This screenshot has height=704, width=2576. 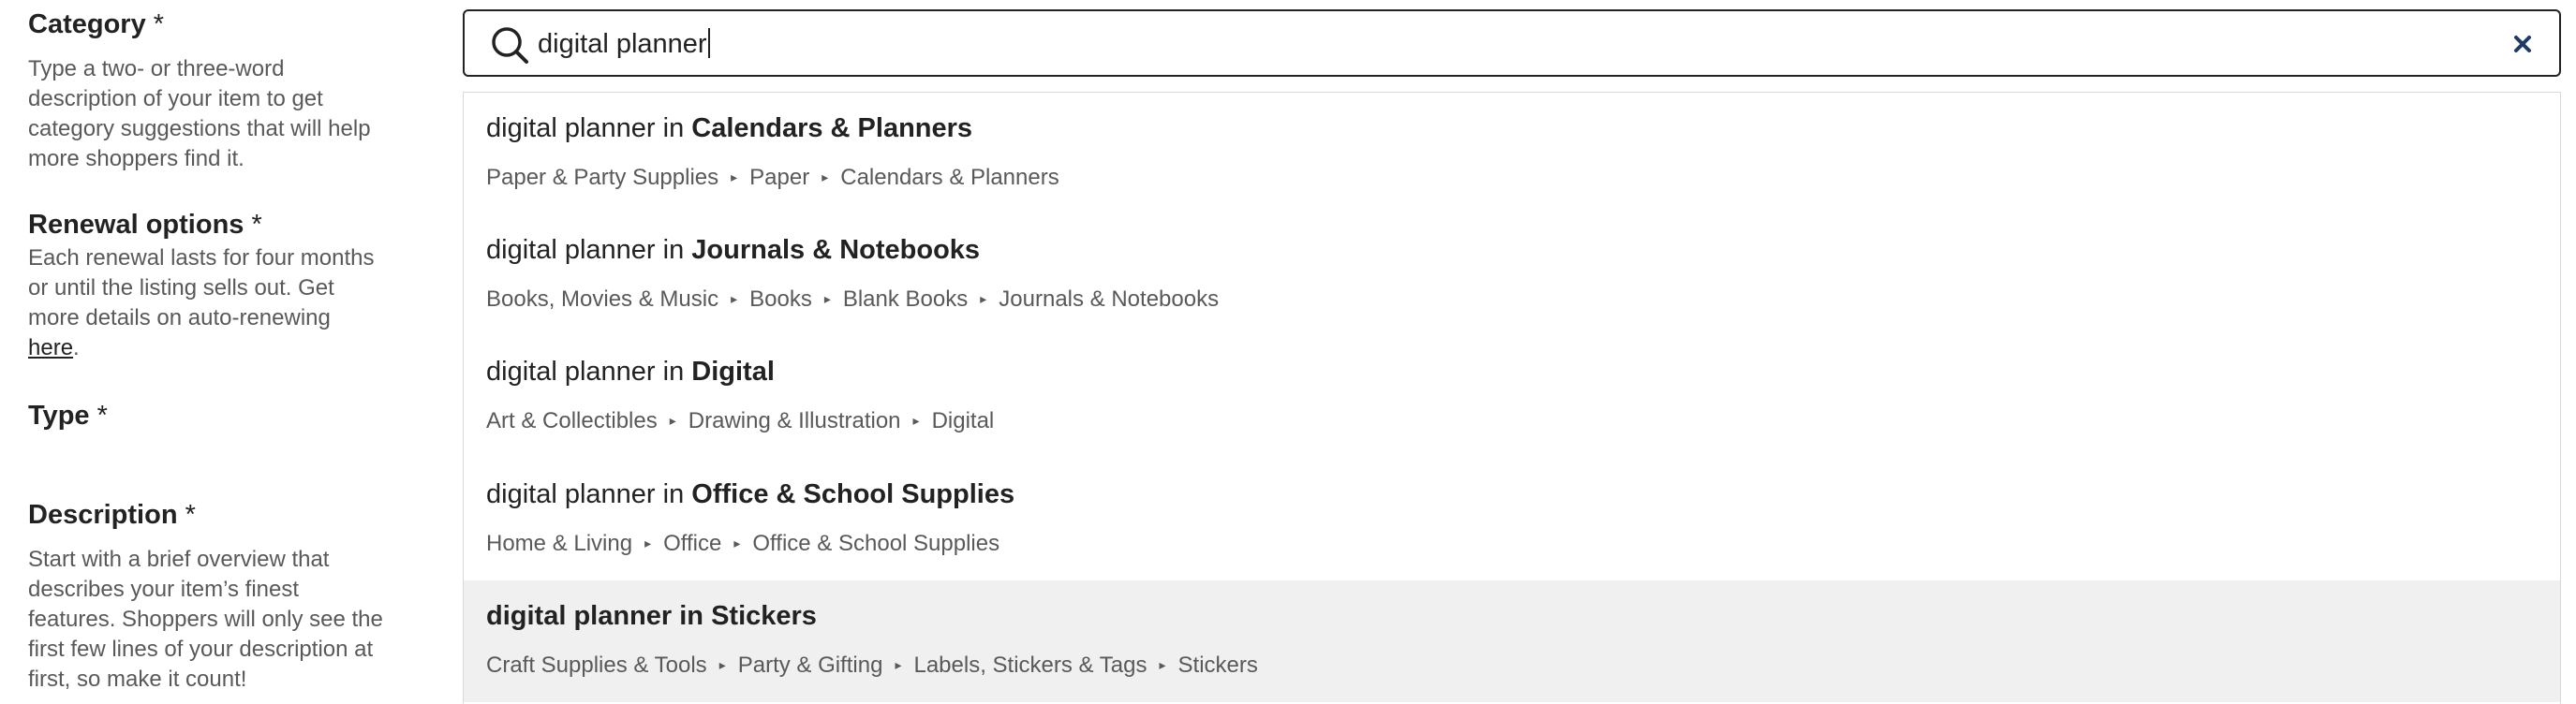 I want to click on search-icon, so click(x=510, y=45).